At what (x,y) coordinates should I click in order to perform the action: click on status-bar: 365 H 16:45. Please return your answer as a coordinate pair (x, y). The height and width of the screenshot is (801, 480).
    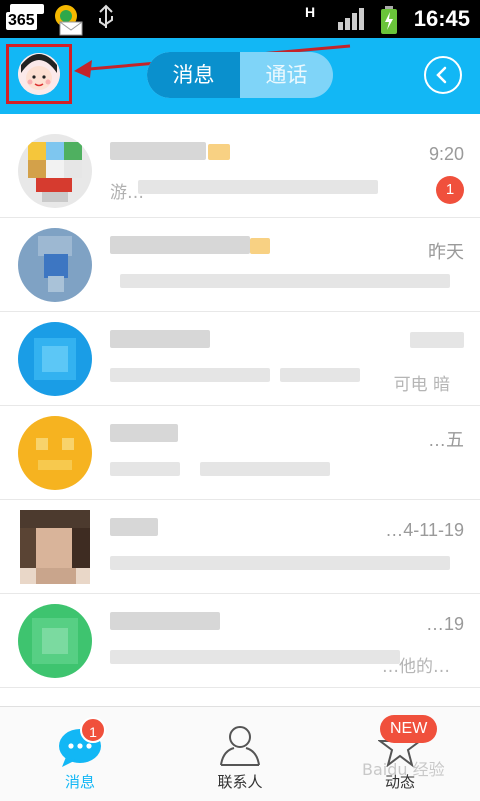
    Looking at the image, I should click on (240, 19).